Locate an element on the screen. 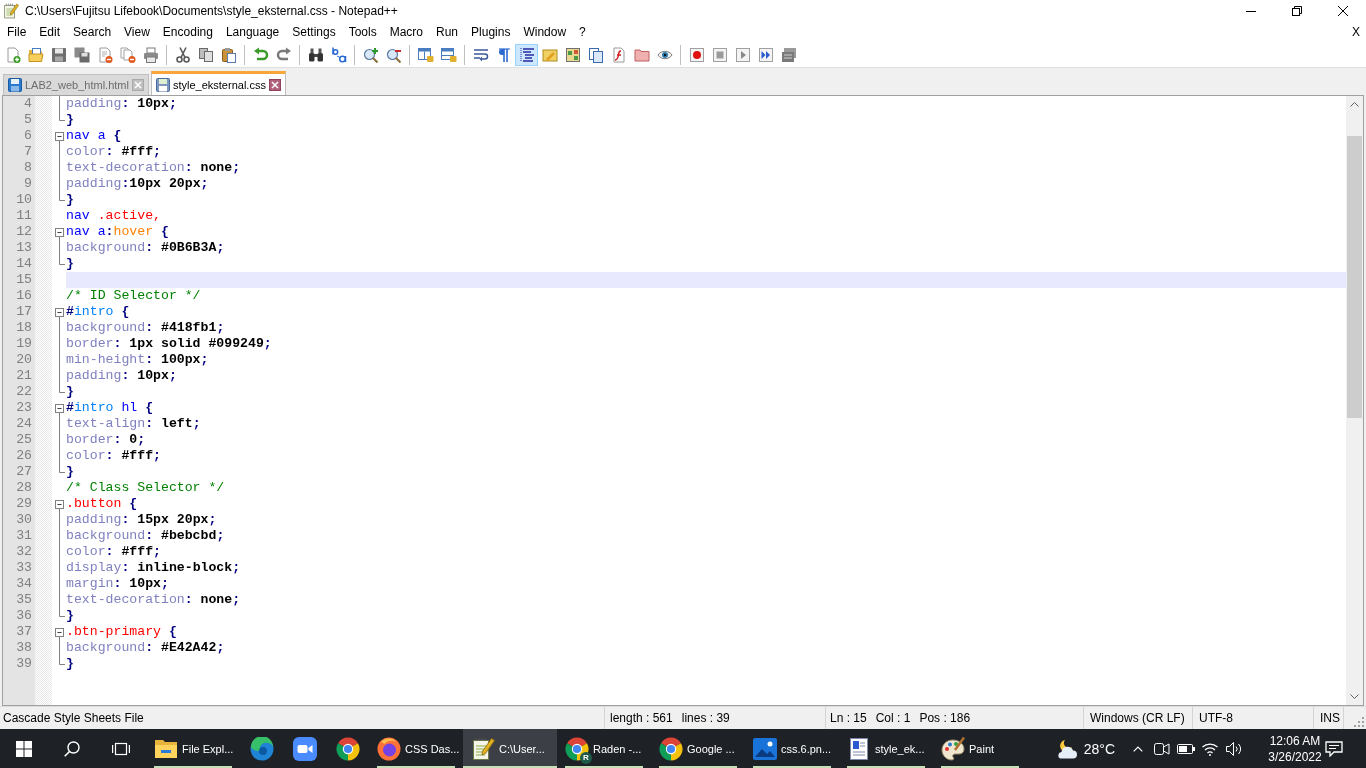 The image size is (1366, 768). menu-item: ? is located at coordinates (582, 32).